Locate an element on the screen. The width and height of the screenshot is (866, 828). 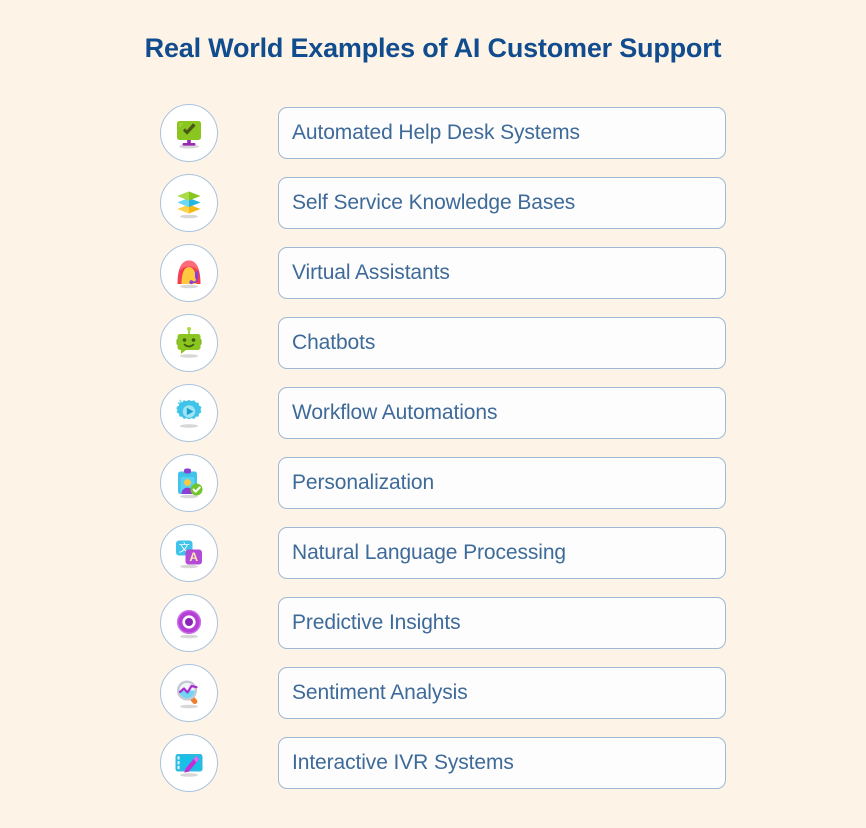
list-item: 文 A Natural Language Processing is located at coordinates (433, 553).